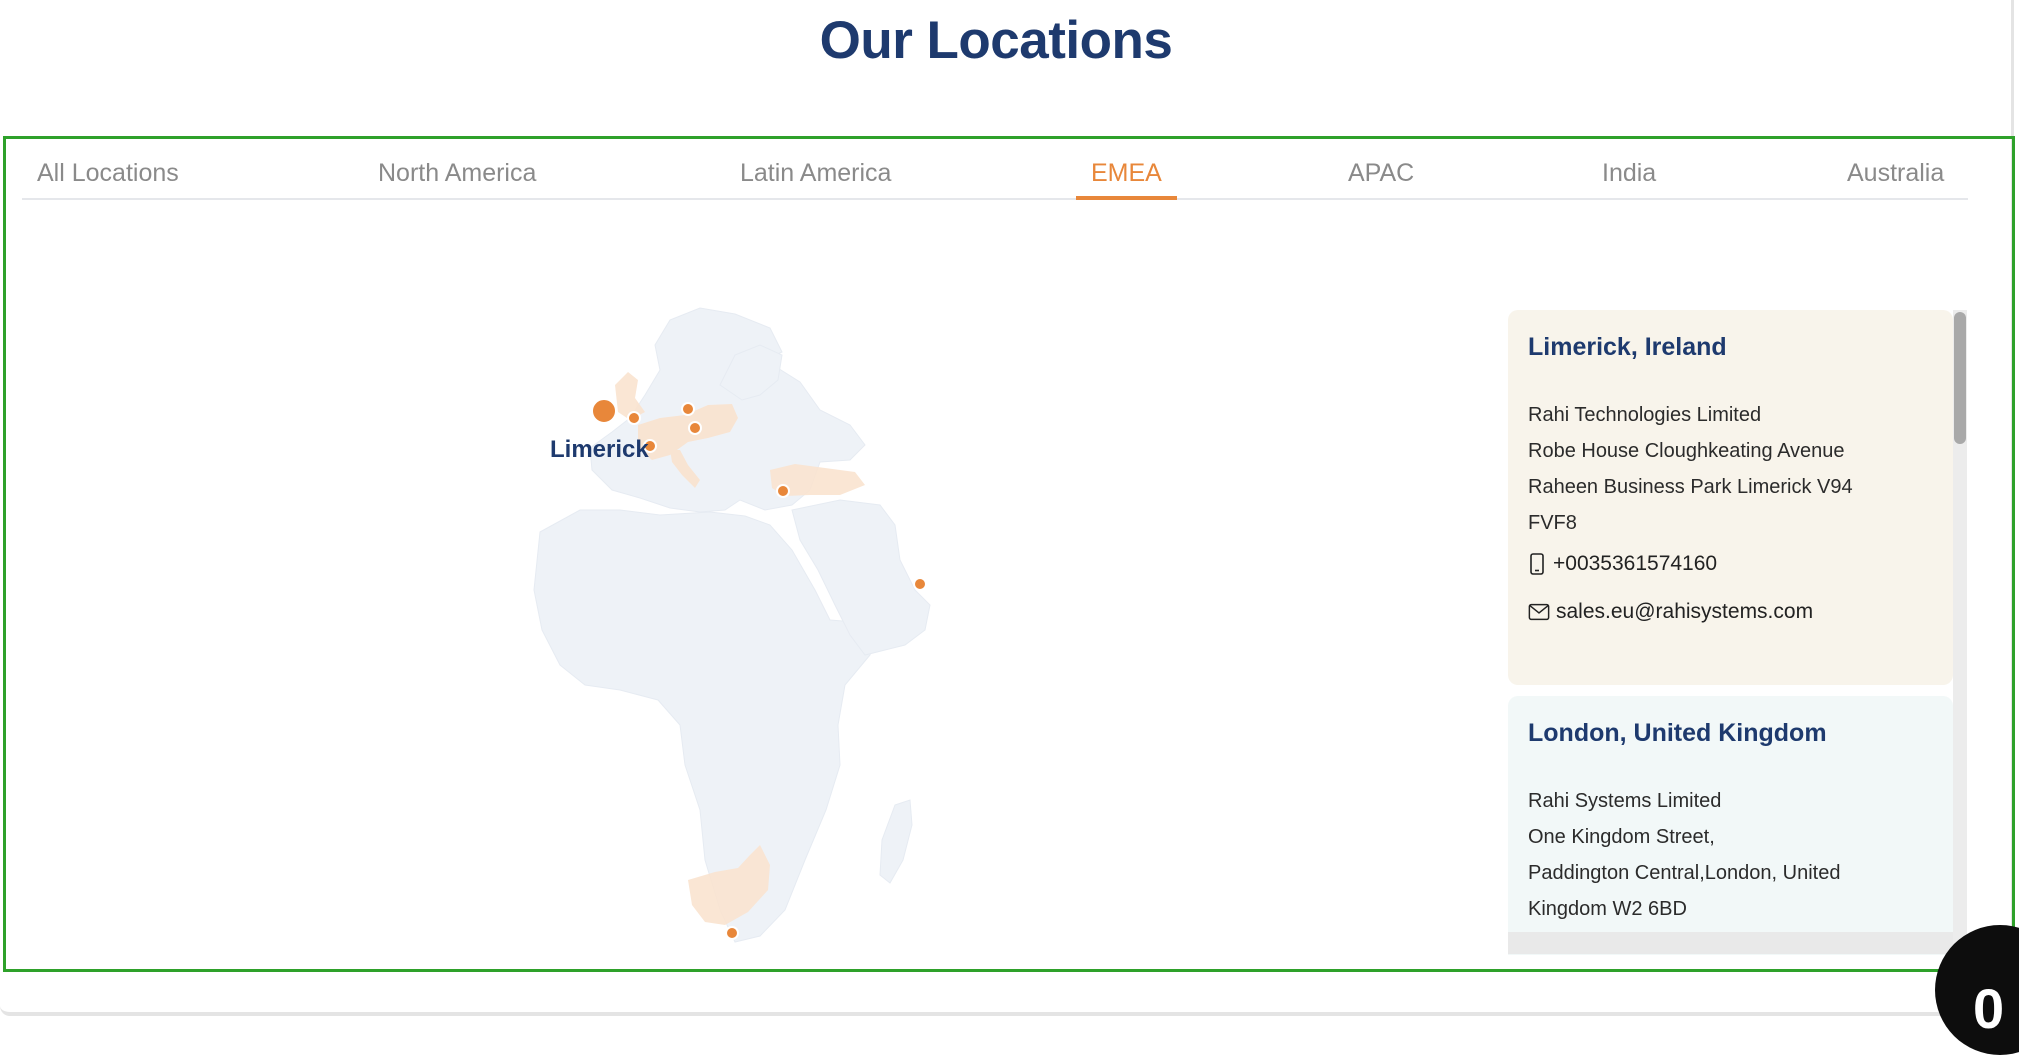  Describe the element at coordinates (1607, 909) in the screenshot. I see `address-line: Kingdom W2 6BD` at that location.